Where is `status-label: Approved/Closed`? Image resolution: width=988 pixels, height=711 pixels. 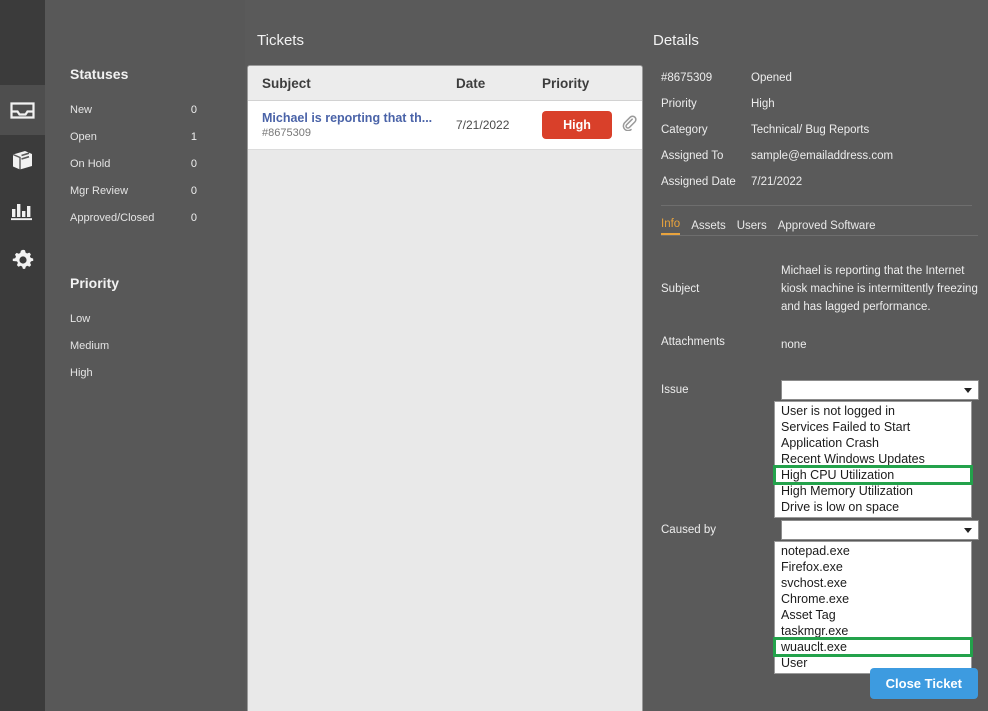 status-label: Approved/Closed is located at coordinates (112, 217).